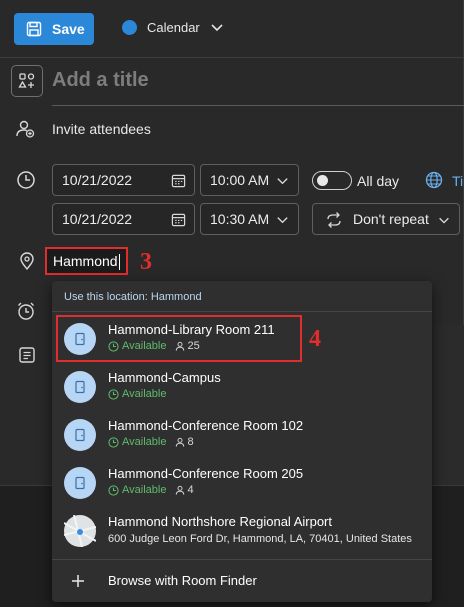 This screenshot has height=607, width=464. What do you see at coordinates (378, 181) in the screenshot?
I see `all-day-label: All day` at bounding box center [378, 181].